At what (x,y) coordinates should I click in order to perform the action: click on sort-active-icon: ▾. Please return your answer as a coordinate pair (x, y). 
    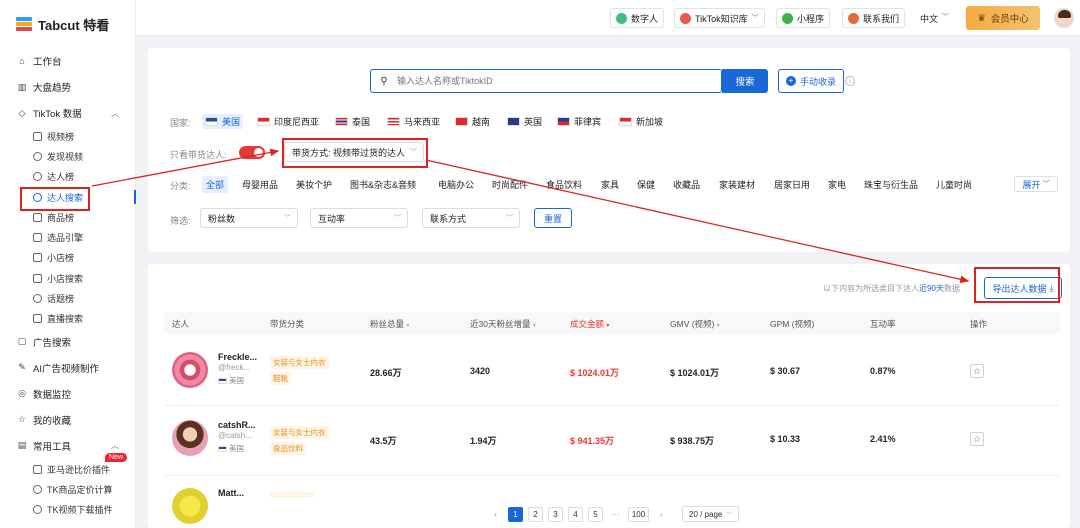
    Looking at the image, I should click on (608, 326).